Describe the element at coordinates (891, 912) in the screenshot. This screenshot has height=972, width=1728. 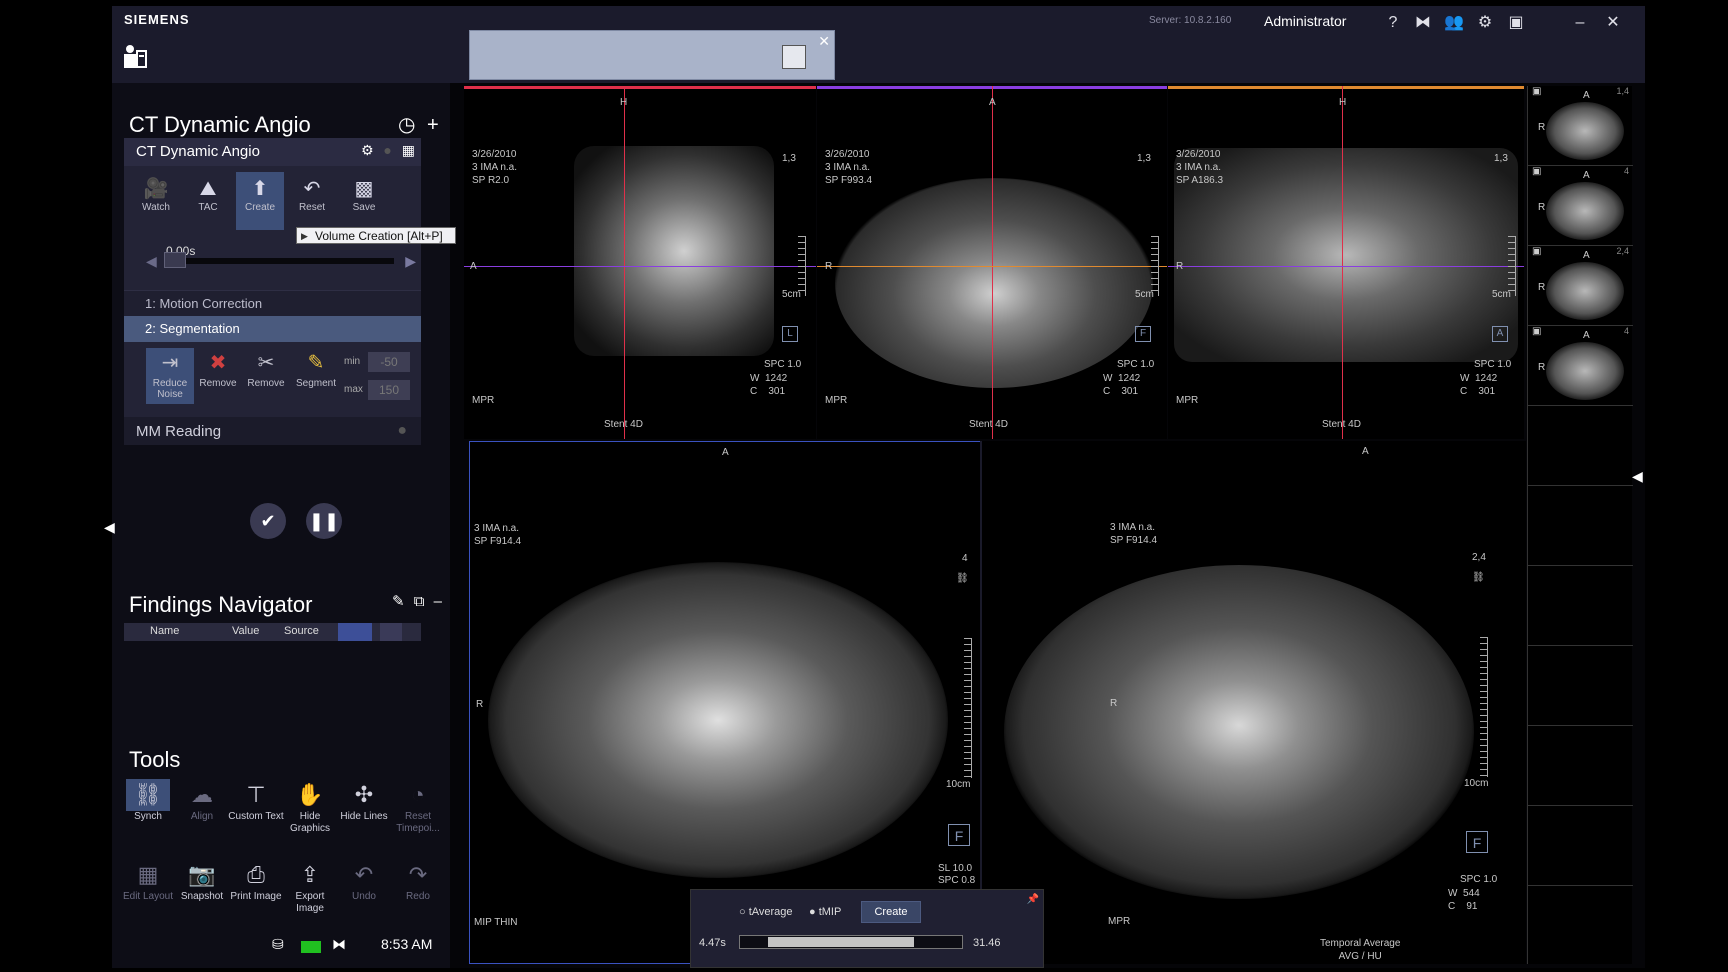
I see `create-button: Create` at that location.